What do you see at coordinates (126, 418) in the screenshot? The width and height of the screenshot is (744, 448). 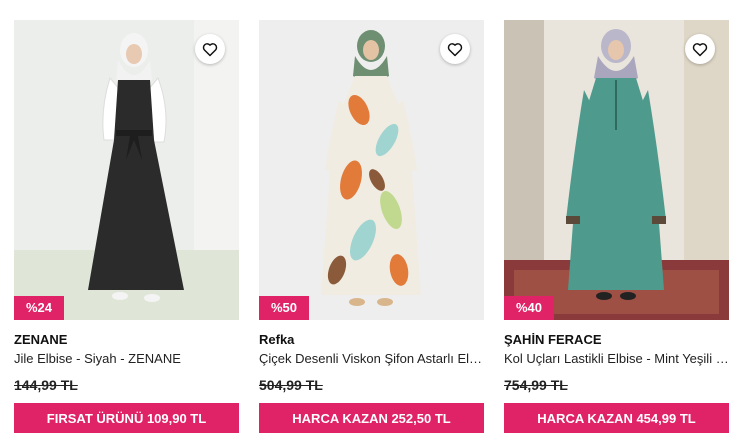 I see `deal-price-button: FIRSAT ÜRÜNÜ 109,90 TL` at bounding box center [126, 418].